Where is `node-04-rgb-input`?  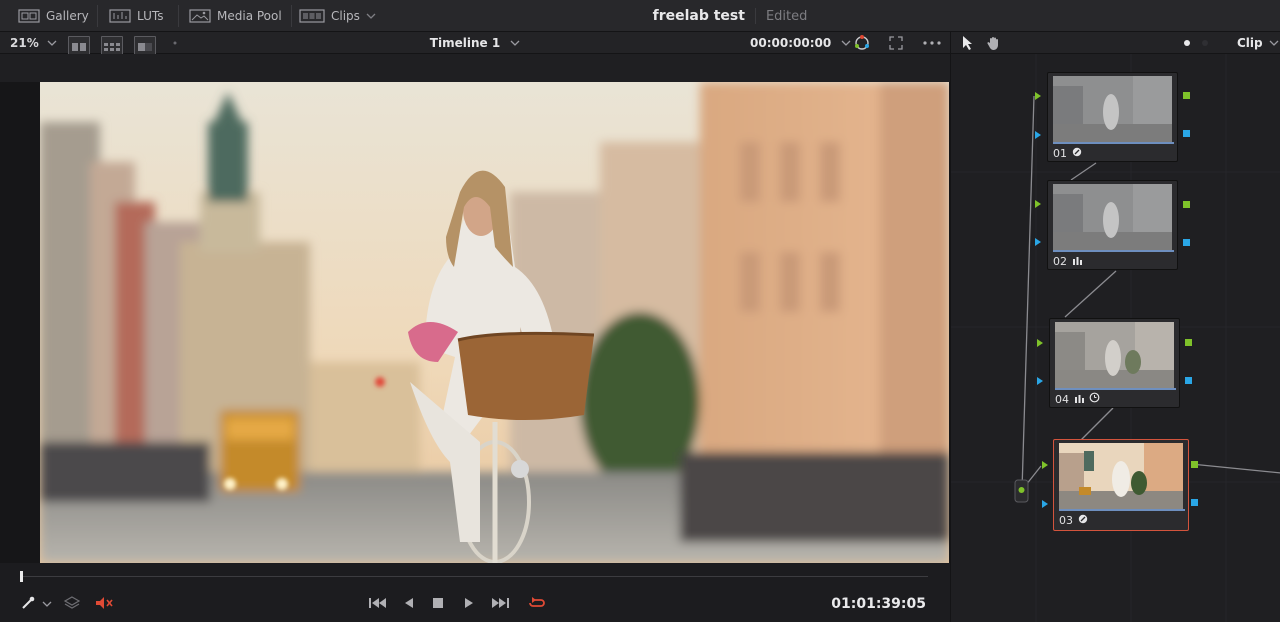
node-04-rgb-input is located at coordinates (1040, 343).